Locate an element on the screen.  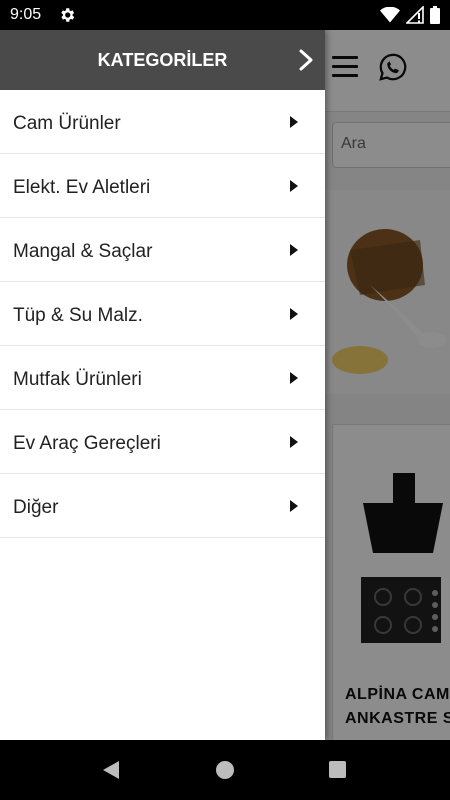
back-icon is located at coordinates (111, 770).